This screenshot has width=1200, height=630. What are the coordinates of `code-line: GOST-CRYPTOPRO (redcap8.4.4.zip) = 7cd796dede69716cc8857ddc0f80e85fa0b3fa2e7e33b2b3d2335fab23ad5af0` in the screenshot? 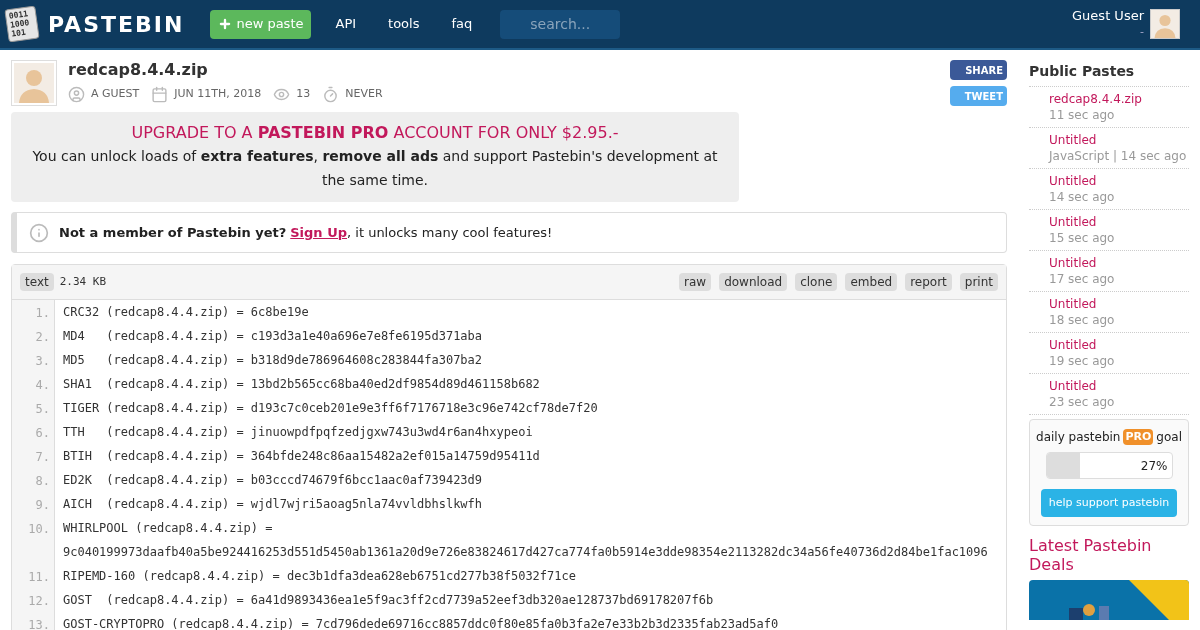 It's located at (421, 623).